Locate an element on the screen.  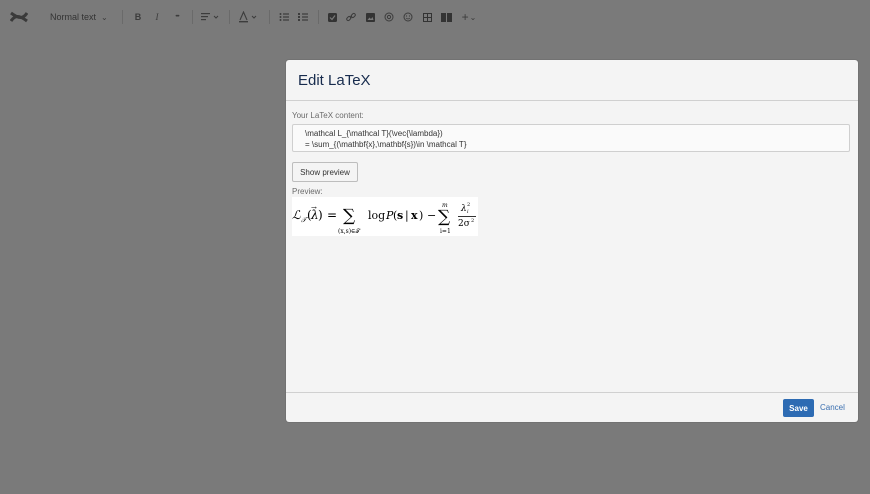
more-formatting-button: ••• is located at coordinates (177, 17).